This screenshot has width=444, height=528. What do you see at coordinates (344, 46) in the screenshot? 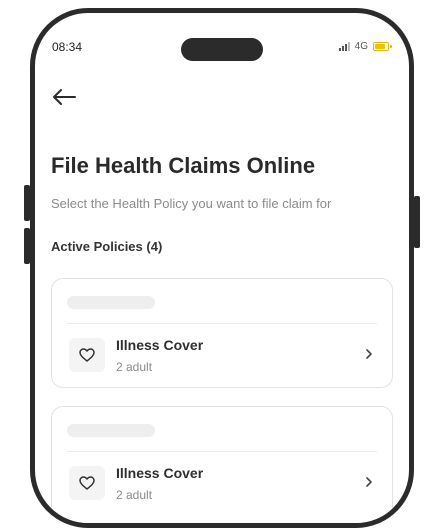
I see `signal-icon` at bounding box center [344, 46].